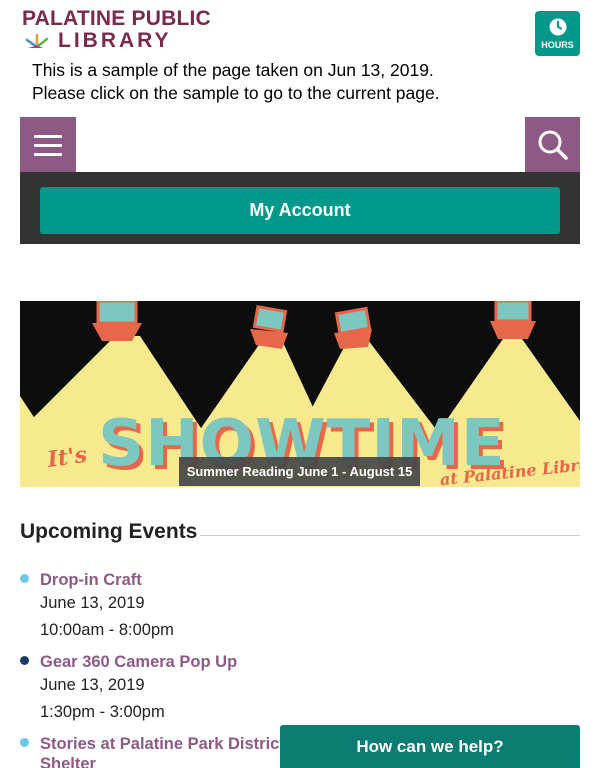 The width and height of the screenshot is (600, 768). I want to click on hours-label: HOURS, so click(557, 45).